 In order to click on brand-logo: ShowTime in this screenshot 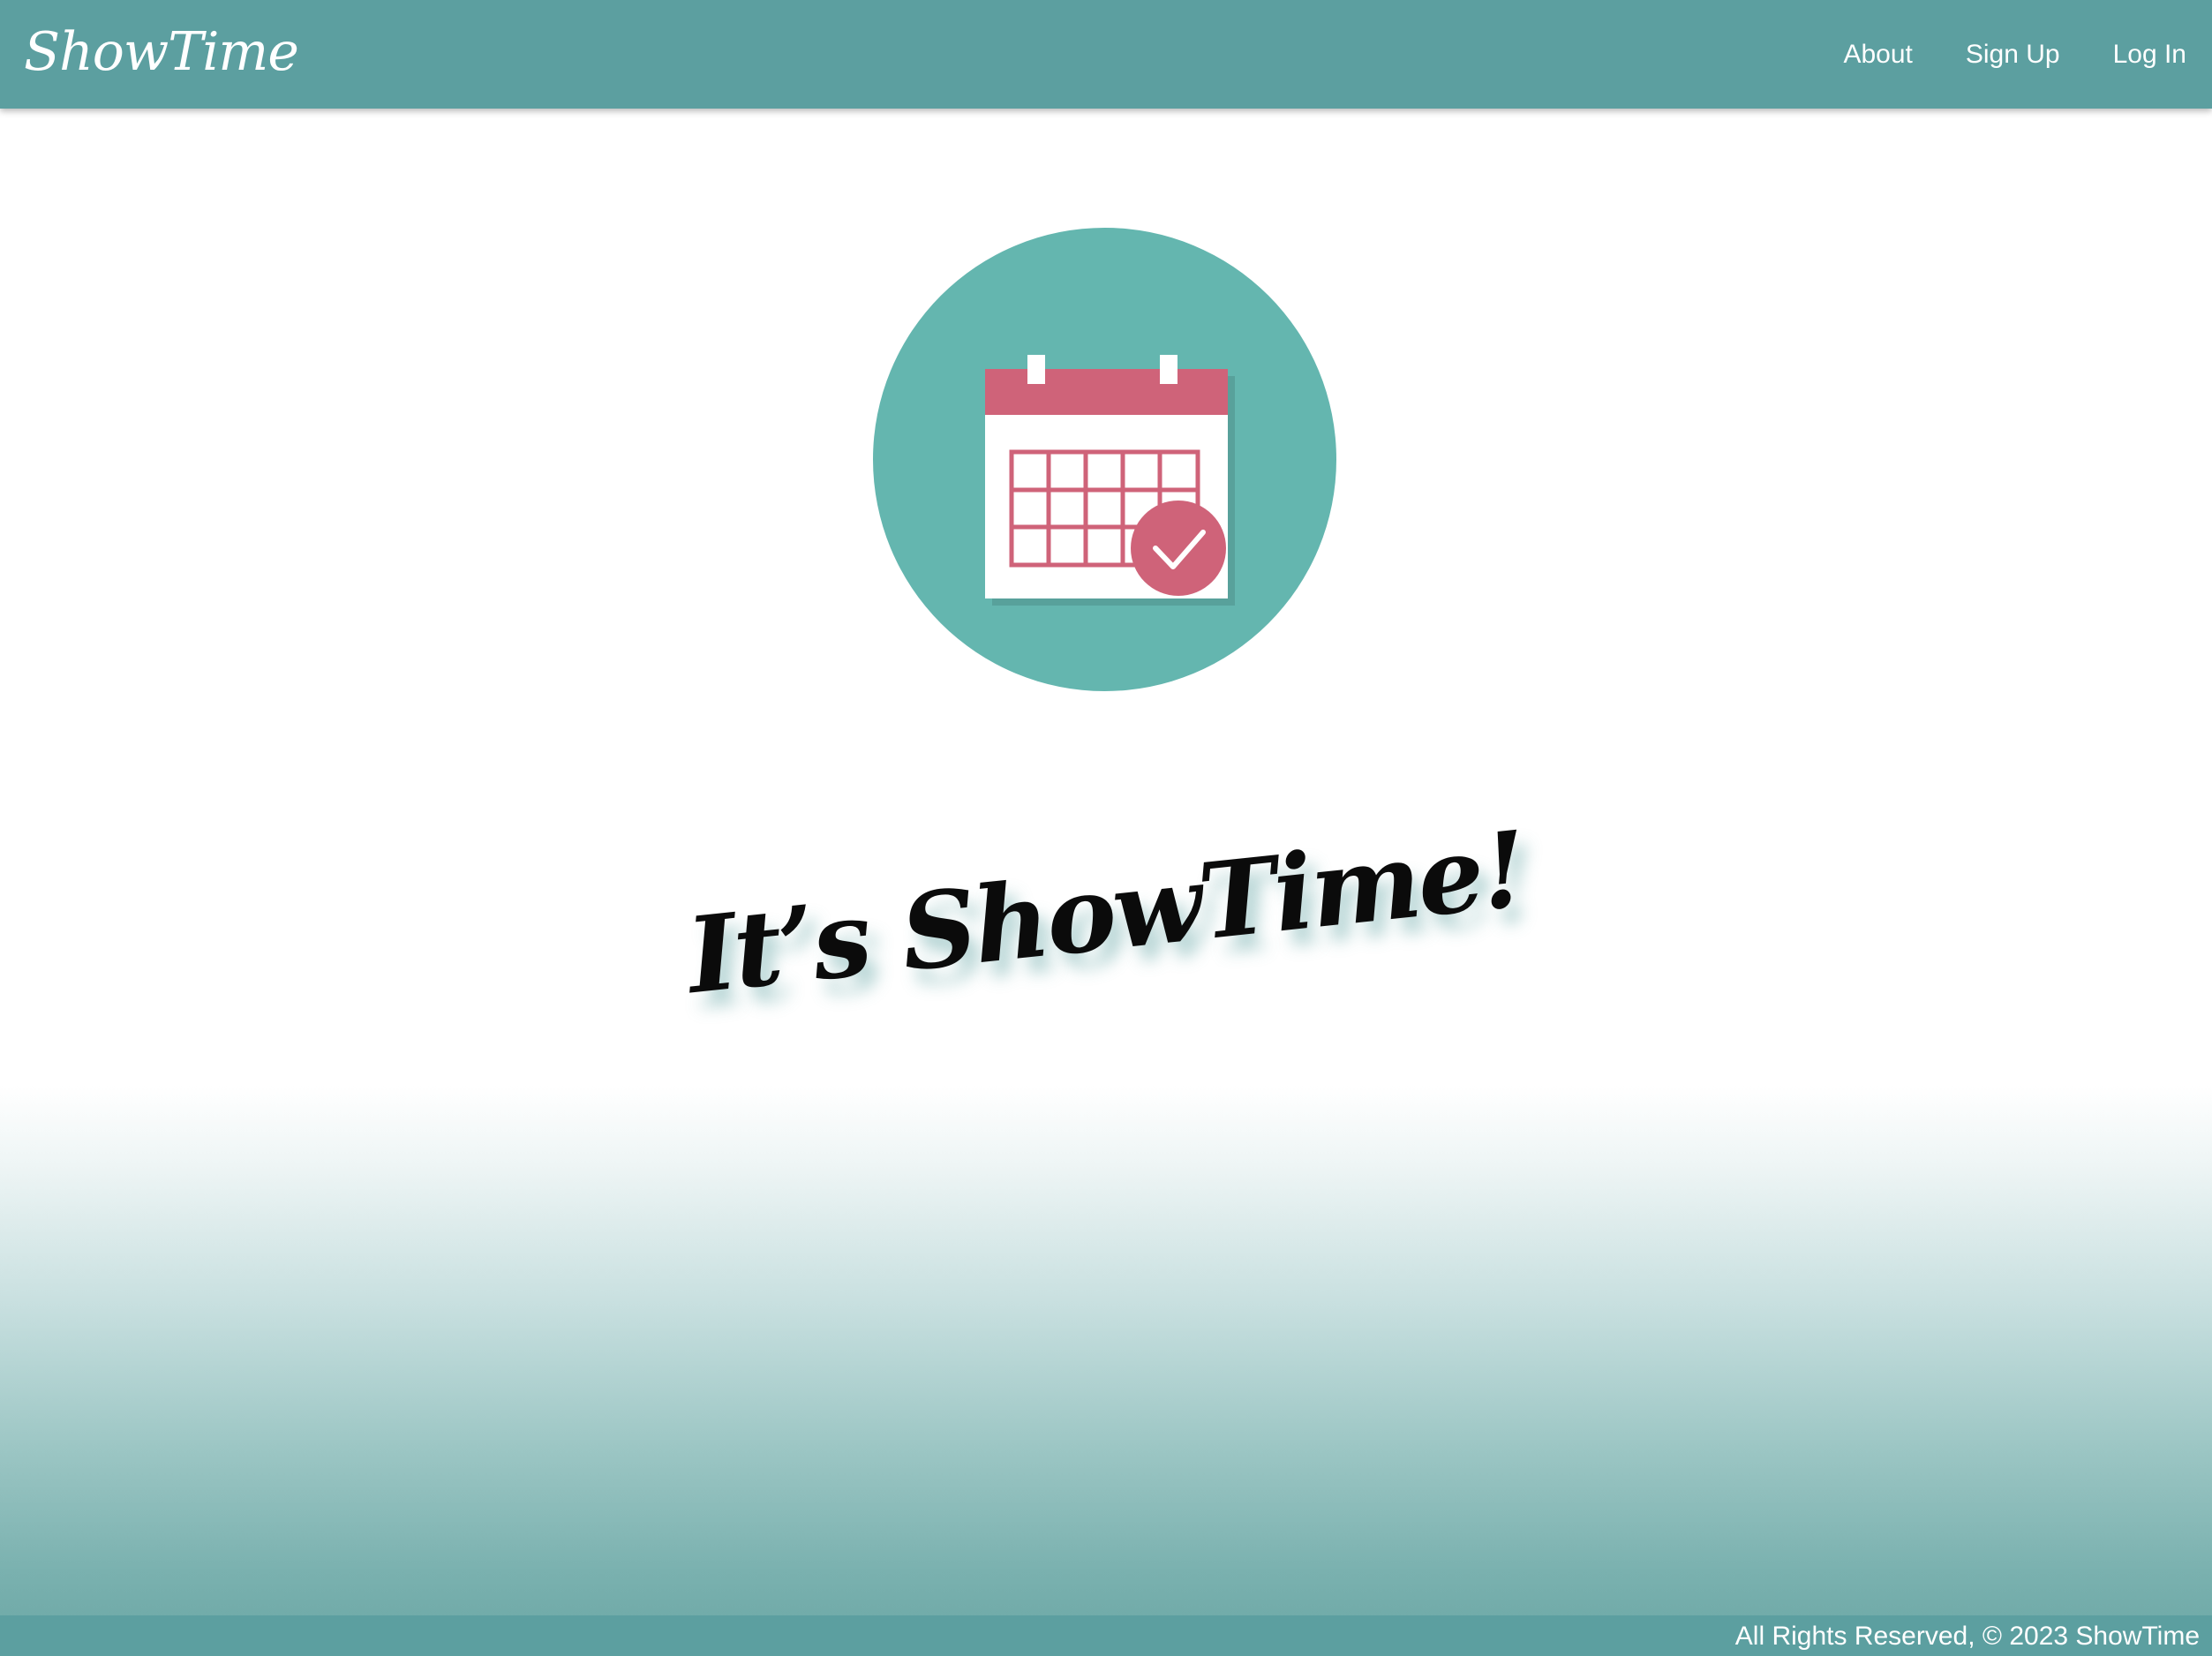, I will do `click(161, 52)`.